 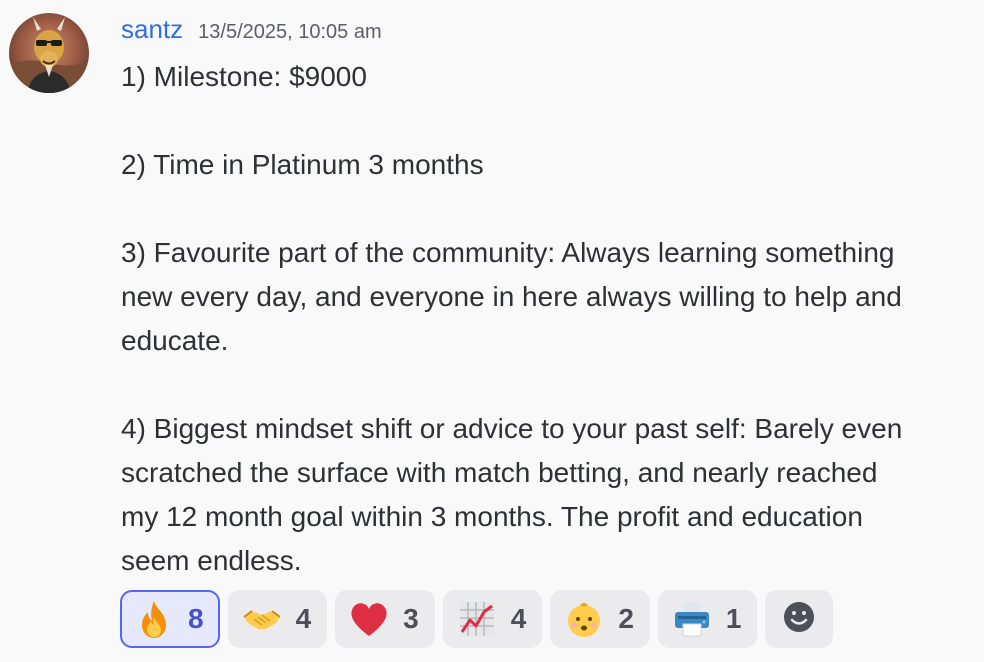 I want to click on reaction-count: 8, so click(x=196, y=618).